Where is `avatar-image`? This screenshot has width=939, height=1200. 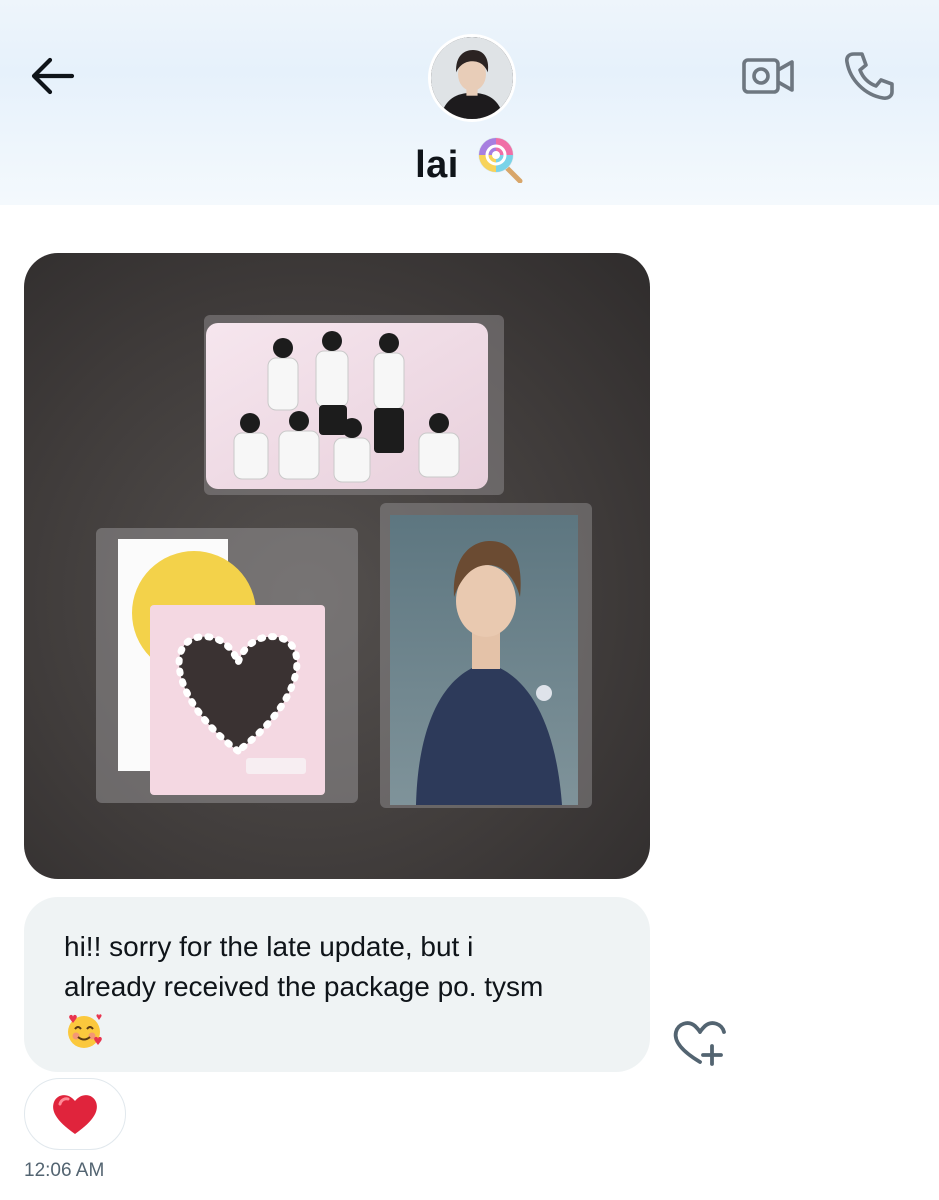
avatar-image is located at coordinates (472, 78).